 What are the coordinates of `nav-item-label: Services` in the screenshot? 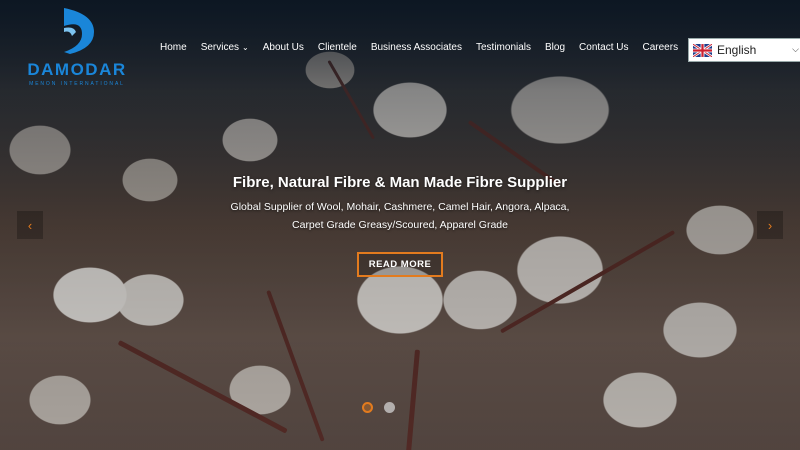 It's located at (220, 47).